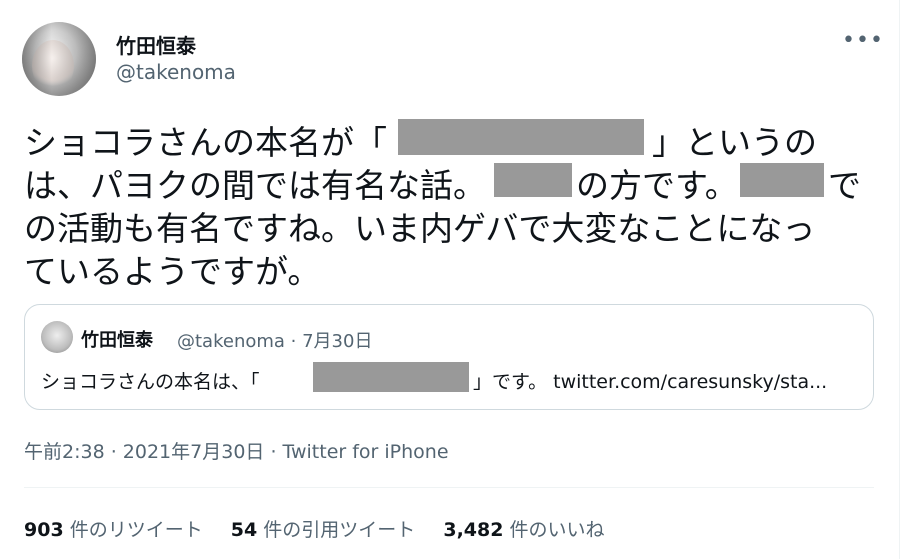 This screenshot has width=906, height=559. Describe the element at coordinates (136, 530) in the screenshot. I see `retweets-label: 件のリツイート` at that location.